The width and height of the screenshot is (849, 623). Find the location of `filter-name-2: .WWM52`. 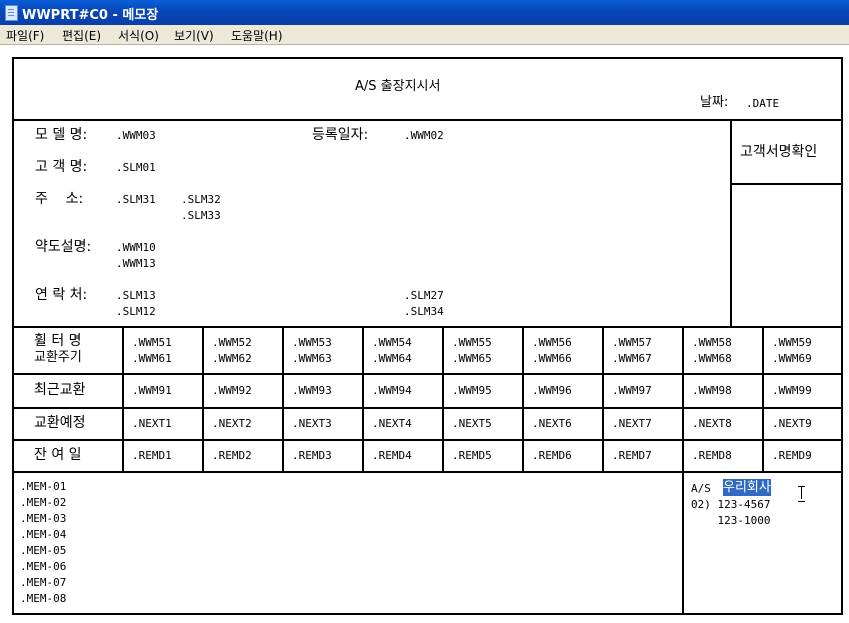

filter-name-2: .WWM52 is located at coordinates (232, 342).